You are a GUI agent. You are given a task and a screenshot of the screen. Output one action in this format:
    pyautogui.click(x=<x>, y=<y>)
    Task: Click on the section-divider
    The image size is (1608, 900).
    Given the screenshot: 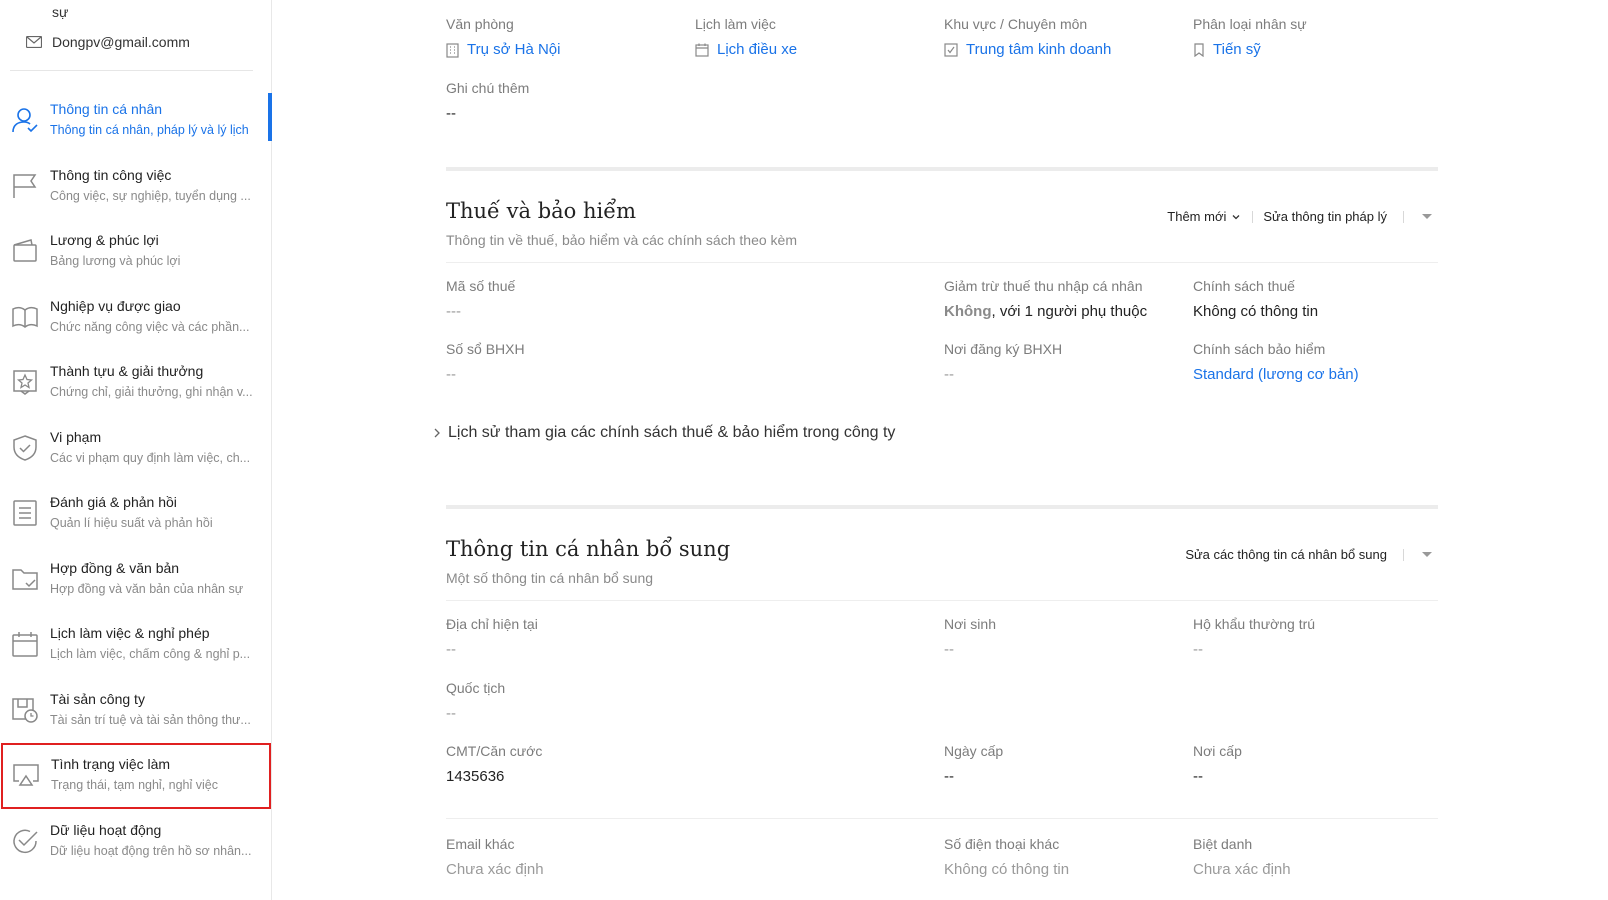 What is the action you would take?
    pyautogui.click(x=942, y=600)
    